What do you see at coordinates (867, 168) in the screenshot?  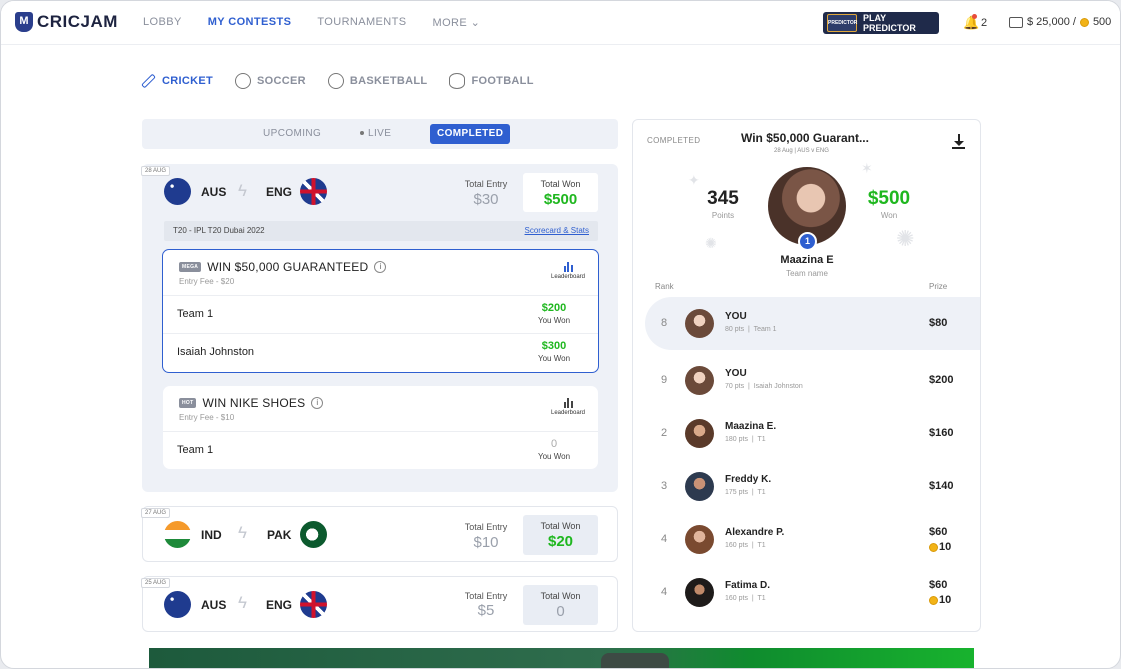 I see `sparkle-icon: ✶` at bounding box center [867, 168].